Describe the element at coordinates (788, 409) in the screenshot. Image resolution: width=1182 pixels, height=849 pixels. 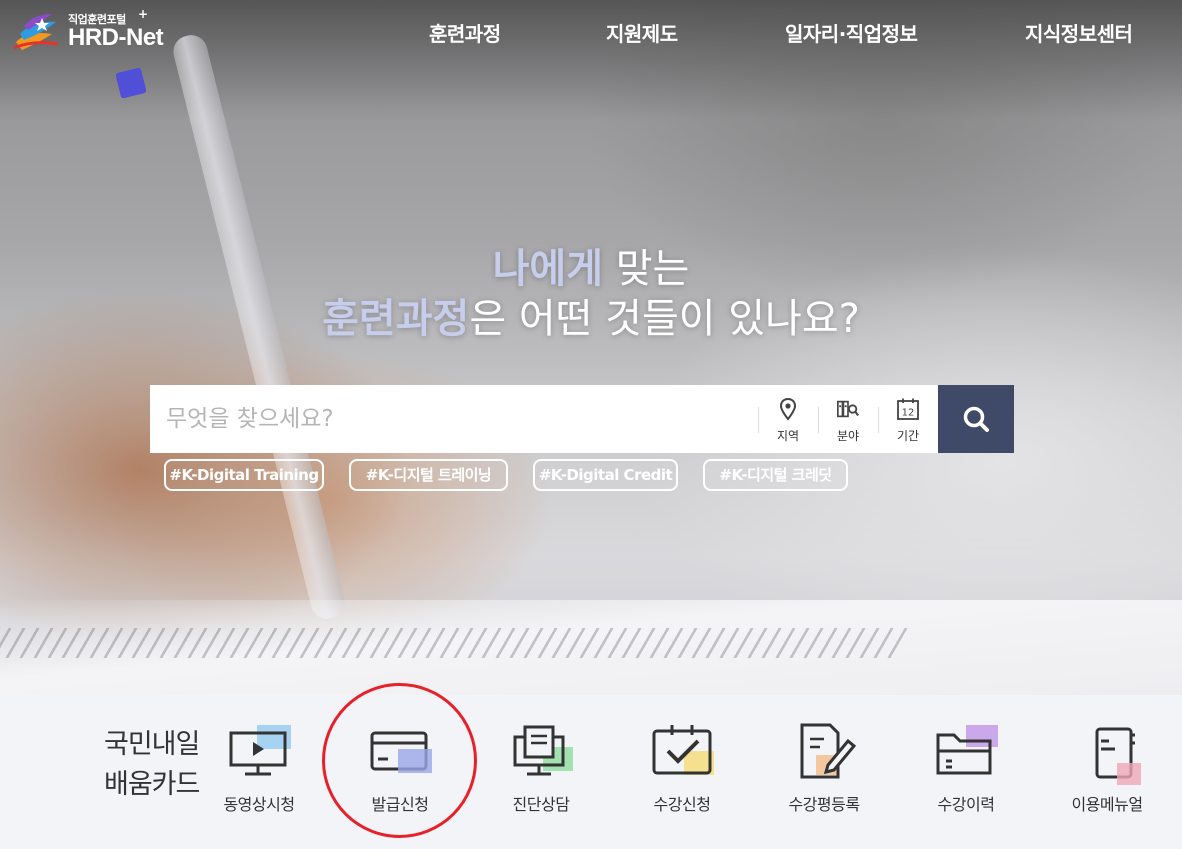
I see `location-pin-icon` at that location.